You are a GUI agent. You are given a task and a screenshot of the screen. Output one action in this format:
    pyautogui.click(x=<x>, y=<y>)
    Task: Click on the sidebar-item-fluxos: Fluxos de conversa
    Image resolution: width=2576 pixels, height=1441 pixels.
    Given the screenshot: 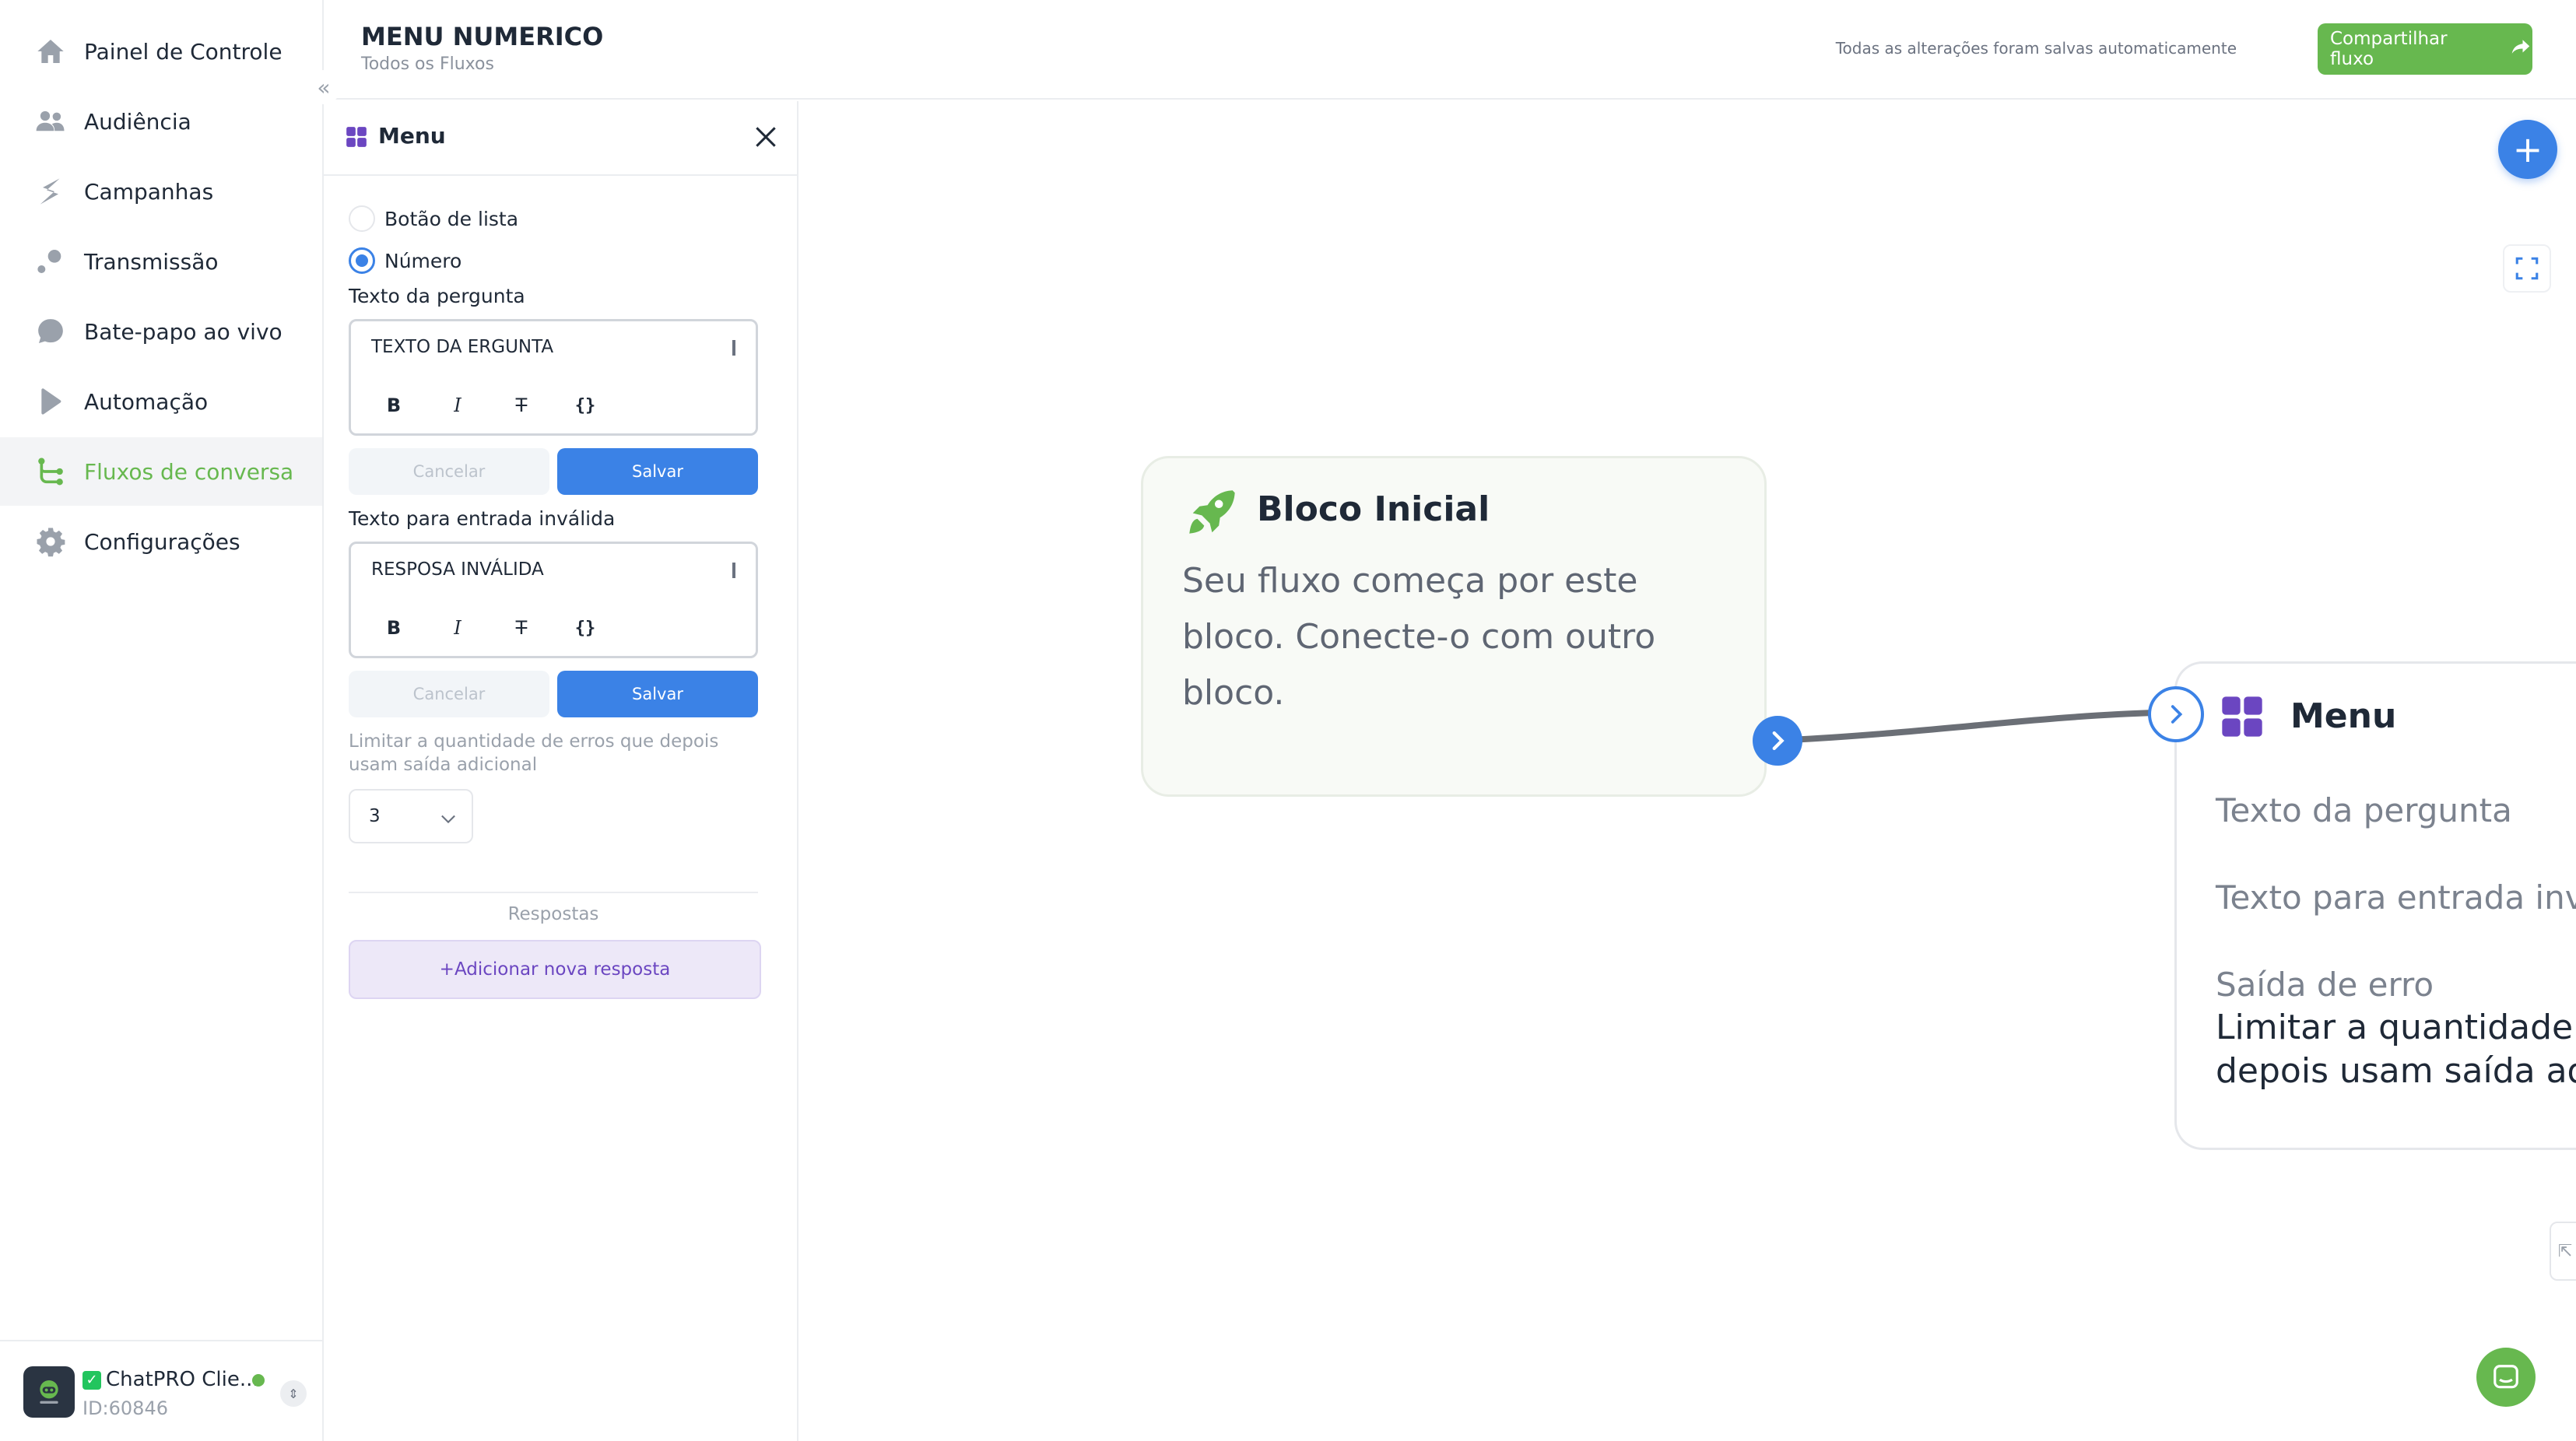 What is the action you would take?
    pyautogui.click(x=161, y=472)
    